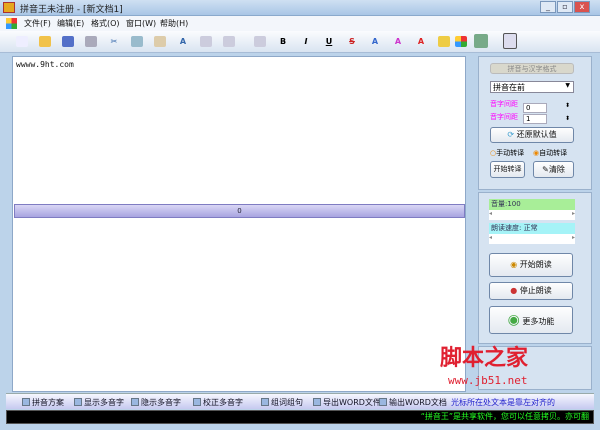 The height and width of the screenshot is (430, 600). I want to click on new-icon, so click(22, 41).